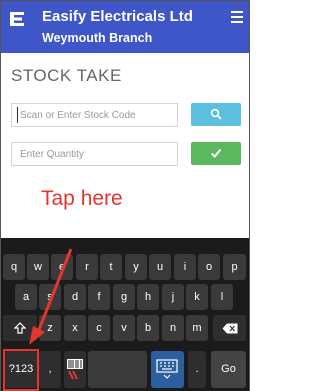  Describe the element at coordinates (51, 296) in the screenshot. I see `annotation-arrow` at that location.